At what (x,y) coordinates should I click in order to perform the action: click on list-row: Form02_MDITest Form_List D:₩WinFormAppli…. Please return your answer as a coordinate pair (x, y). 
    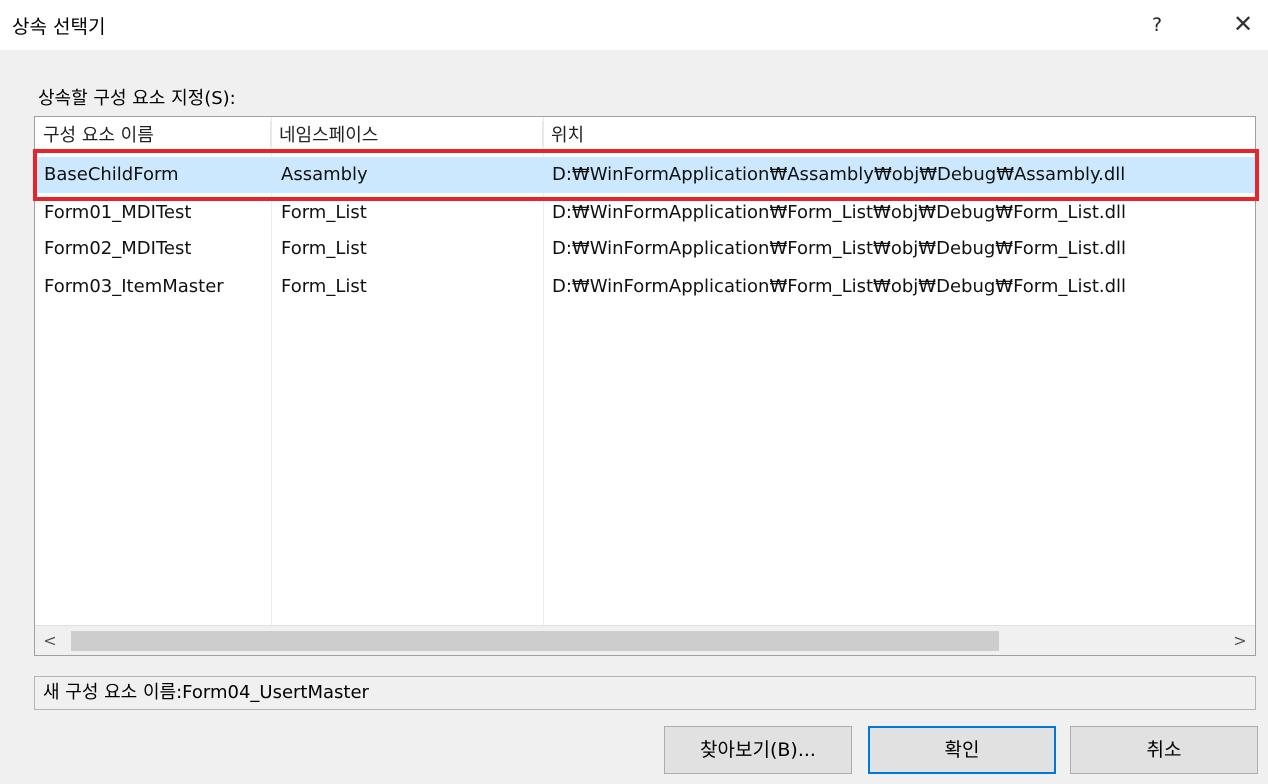
    Looking at the image, I should click on (645, 249).